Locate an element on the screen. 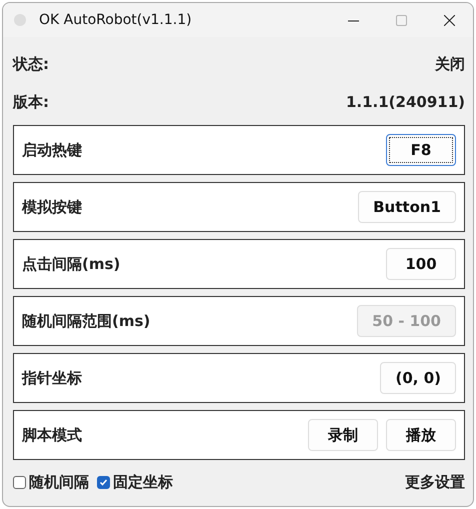  setting-label: 模拟按键 is located at coordinates (52, 207).